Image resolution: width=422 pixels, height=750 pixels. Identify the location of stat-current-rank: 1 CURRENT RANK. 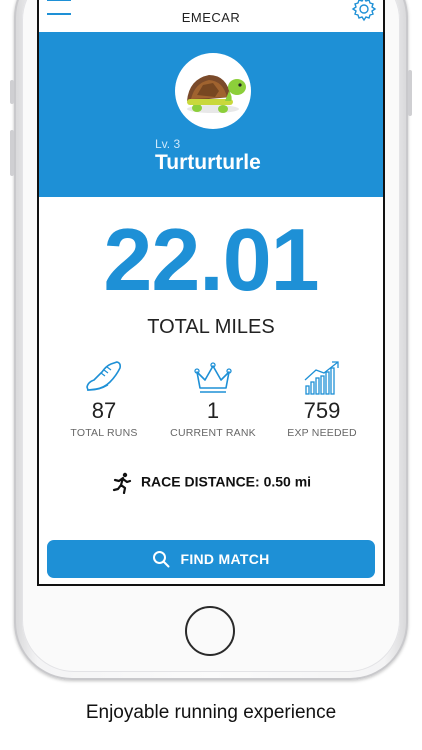
(213, 399).